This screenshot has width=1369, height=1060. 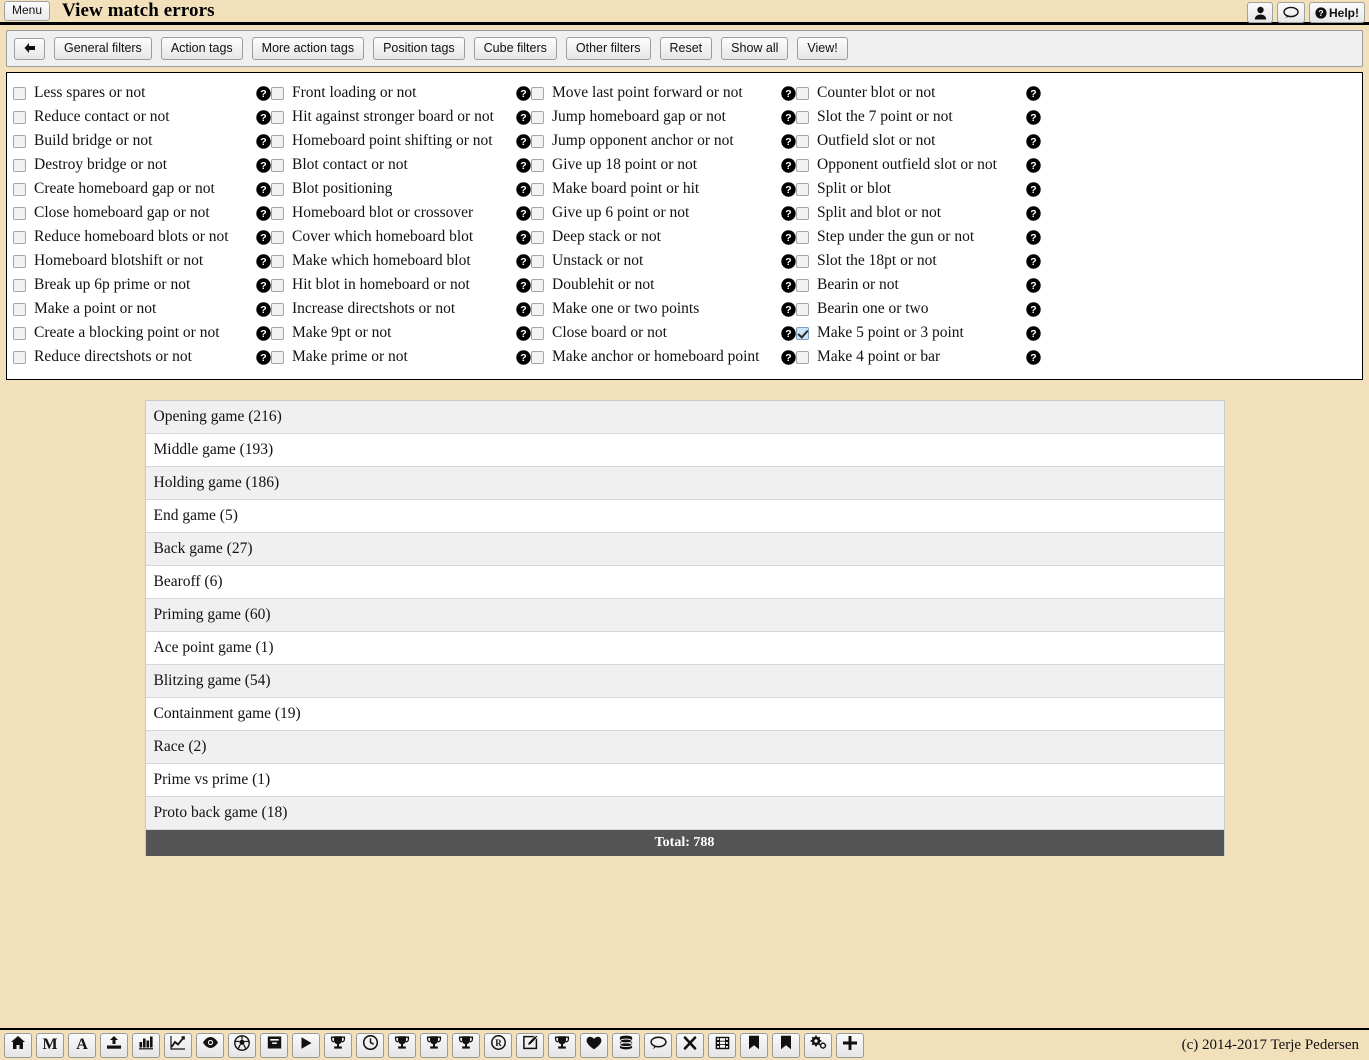 What do you see at coordinates (684, 648) in the screenshot?
I see `results-row: Ace point game (1)` at bounding box center [684, 648].